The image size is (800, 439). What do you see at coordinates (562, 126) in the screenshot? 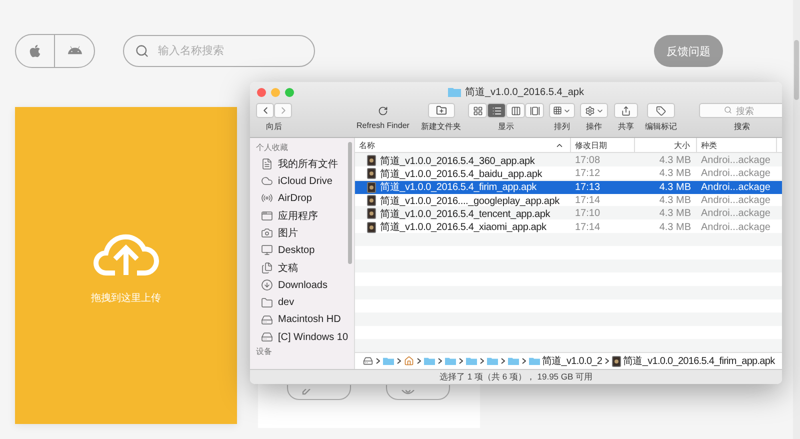
I see `toolbar-label: 排列` at bounding box center [562, 126].